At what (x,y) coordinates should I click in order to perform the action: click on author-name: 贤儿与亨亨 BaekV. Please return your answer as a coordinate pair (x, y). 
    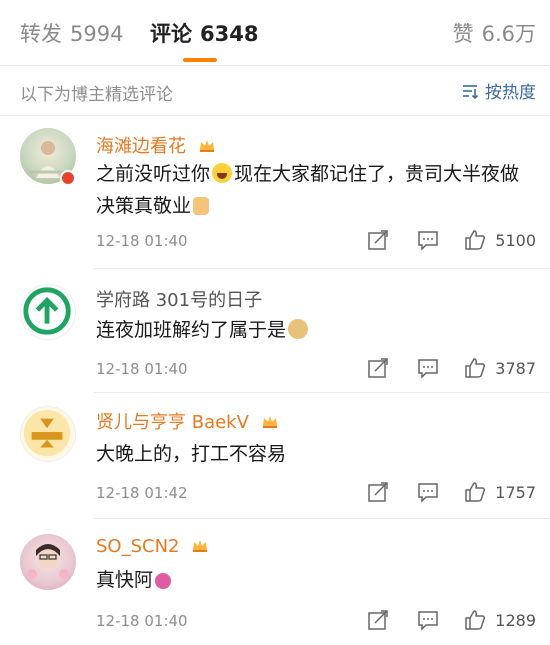
    Looking at the image, I should click on (172, 422).